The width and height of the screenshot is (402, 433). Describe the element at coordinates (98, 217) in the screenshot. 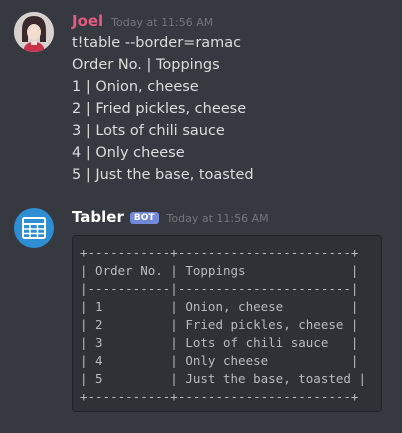

I see `author-name: Tabler` at that location.